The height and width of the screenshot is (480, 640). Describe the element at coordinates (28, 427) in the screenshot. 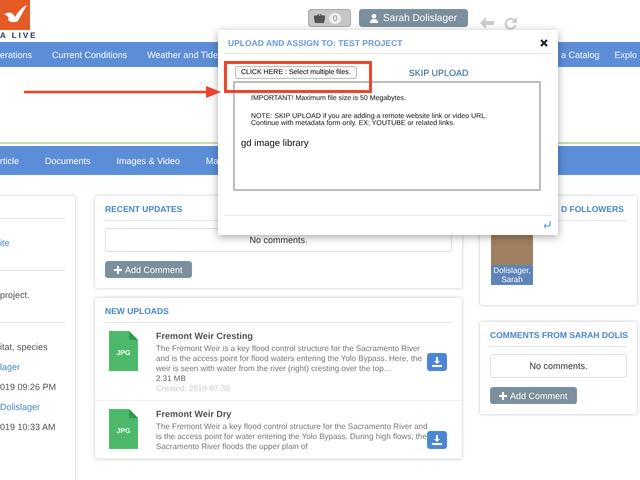

I see `info-text: 019 10:33 AM` at that location.